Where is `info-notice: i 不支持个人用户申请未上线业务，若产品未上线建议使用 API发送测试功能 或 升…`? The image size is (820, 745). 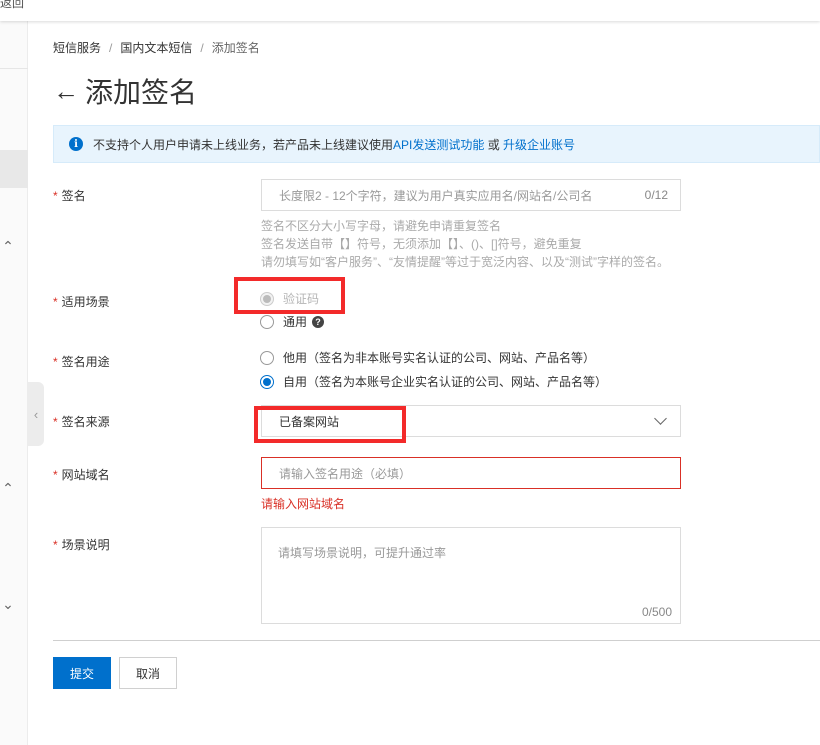
info-notice: i 不支持个人用户申请未上线业务，若产品未上线建议使用 API发送测试功能 或 升… is located at coordinates (436, 144).